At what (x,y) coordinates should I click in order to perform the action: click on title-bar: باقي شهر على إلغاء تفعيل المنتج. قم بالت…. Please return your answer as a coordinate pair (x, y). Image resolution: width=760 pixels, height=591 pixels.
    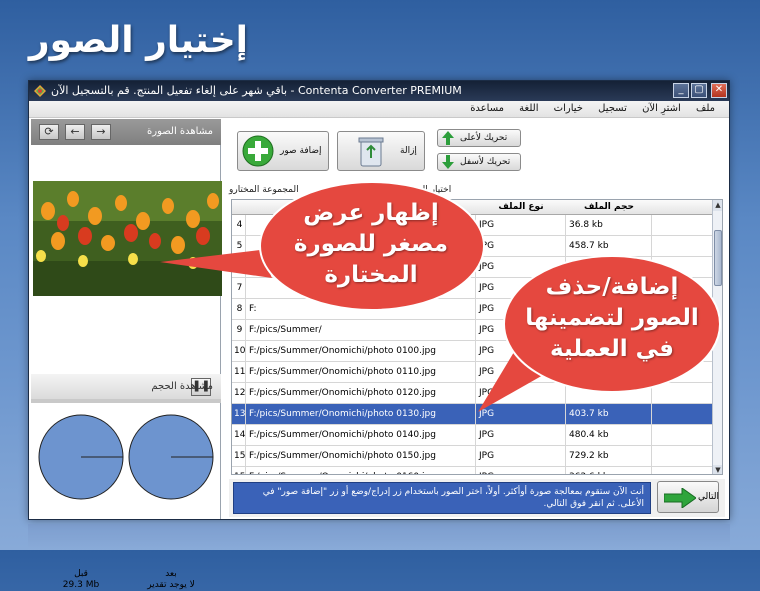
    Looking at the image, I should click on (379, 91).